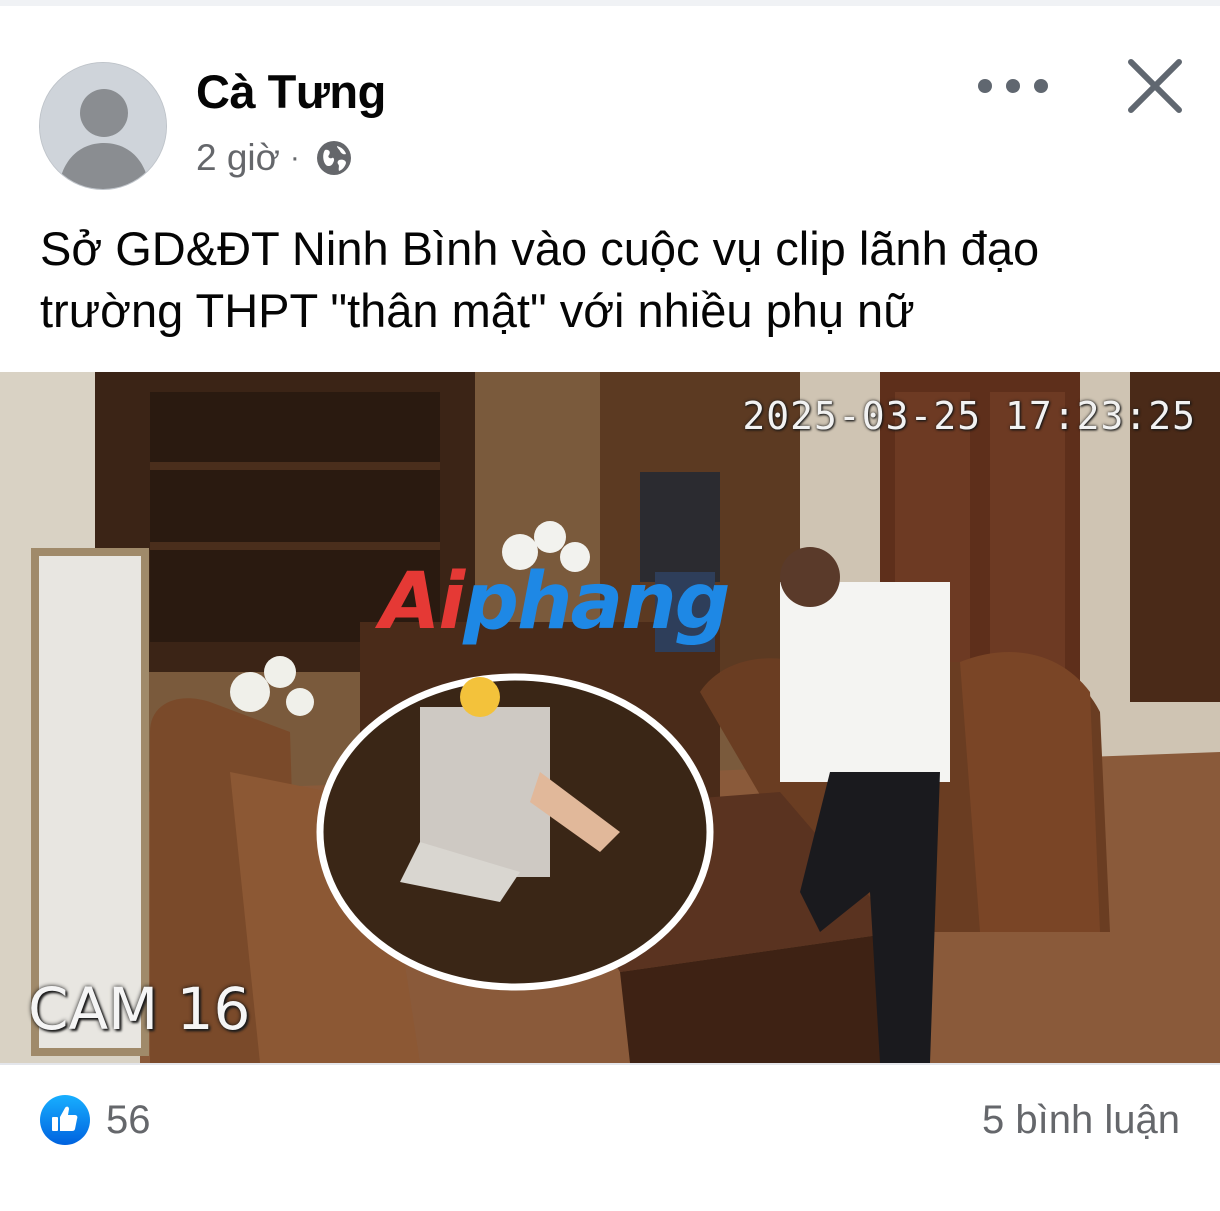 The width and height of the screenshot is (1220, 1211). What do you see at coordinates (334, 158) in the screenshot?
I see `globe-icon` at bounding box center [334, 158].